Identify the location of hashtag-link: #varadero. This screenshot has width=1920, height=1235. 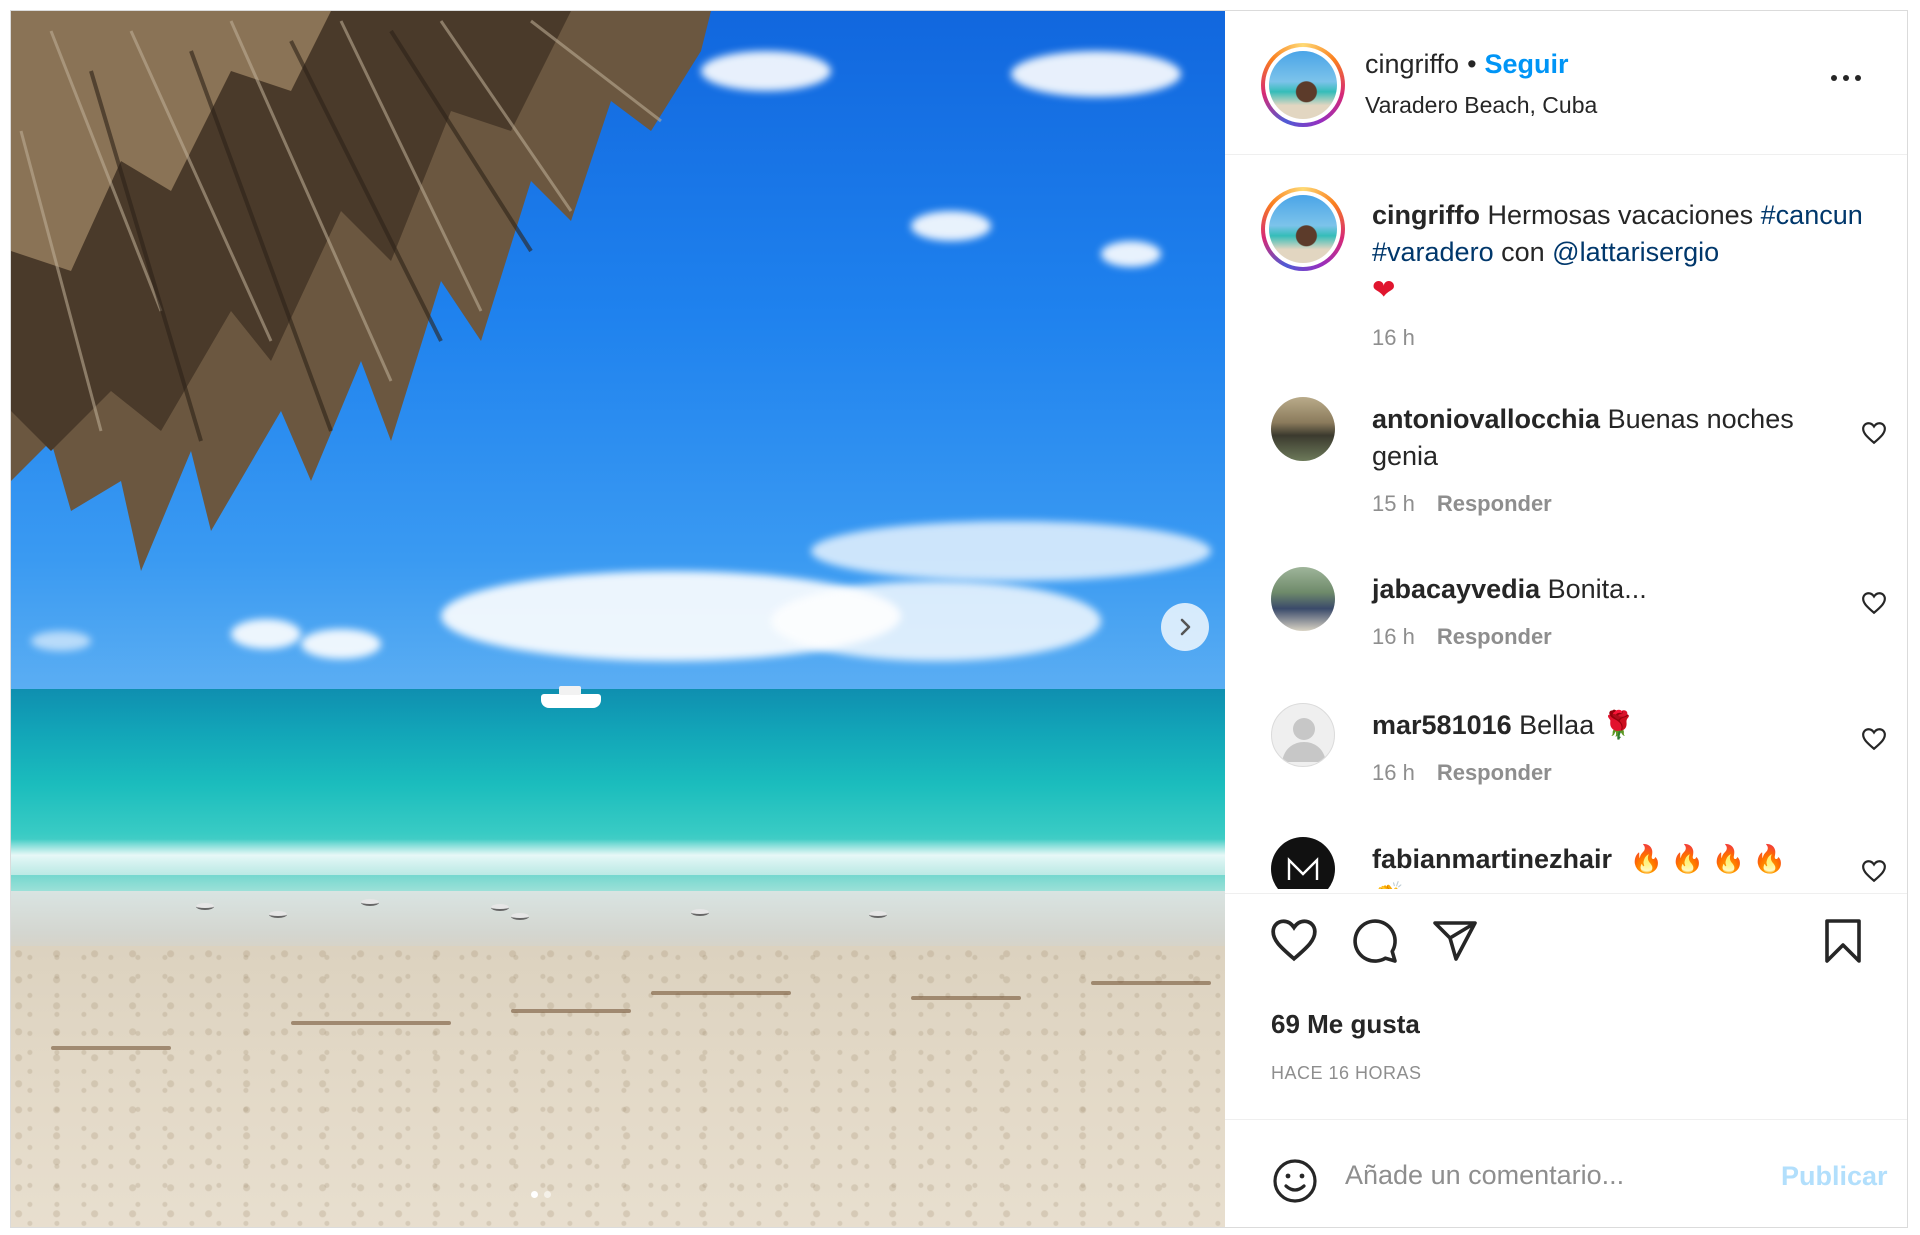
(1433, 252).